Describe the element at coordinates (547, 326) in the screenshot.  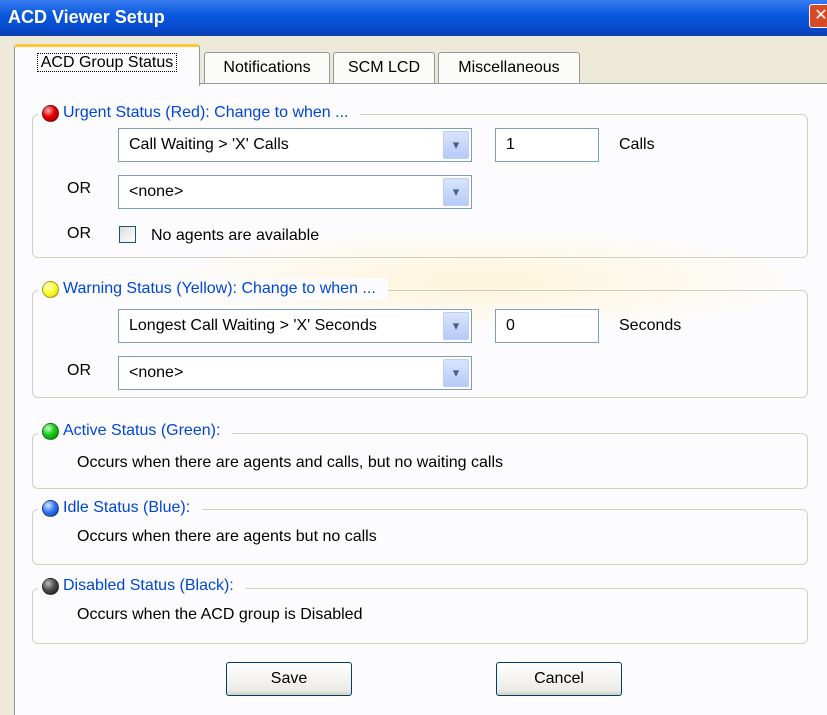
I see `warning-value-input: 0` at that location.